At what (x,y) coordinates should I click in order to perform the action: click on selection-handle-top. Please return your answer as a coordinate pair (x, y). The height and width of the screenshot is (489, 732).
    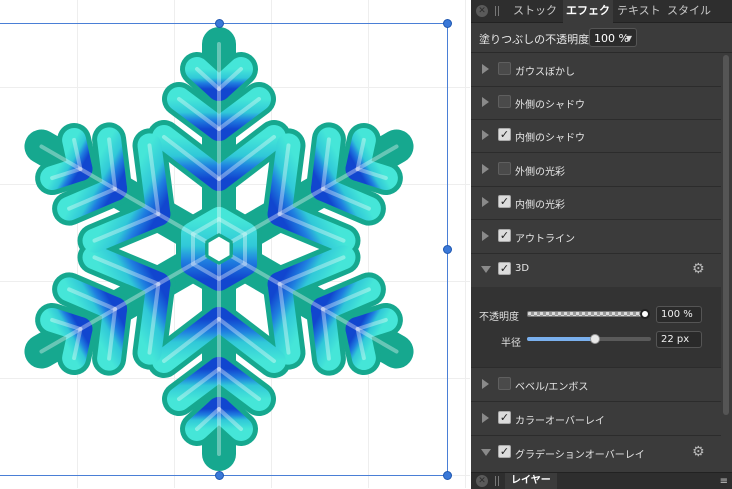
    Looking at the image, I should click on (219, 23).